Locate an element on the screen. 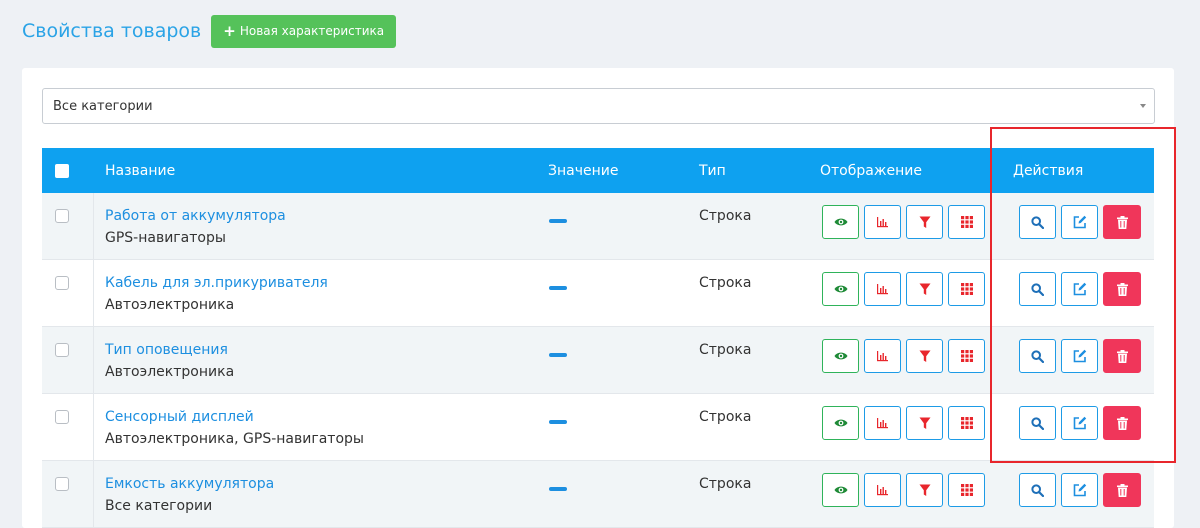  category-select-value: Все категории is located at coordinates (103, 106).